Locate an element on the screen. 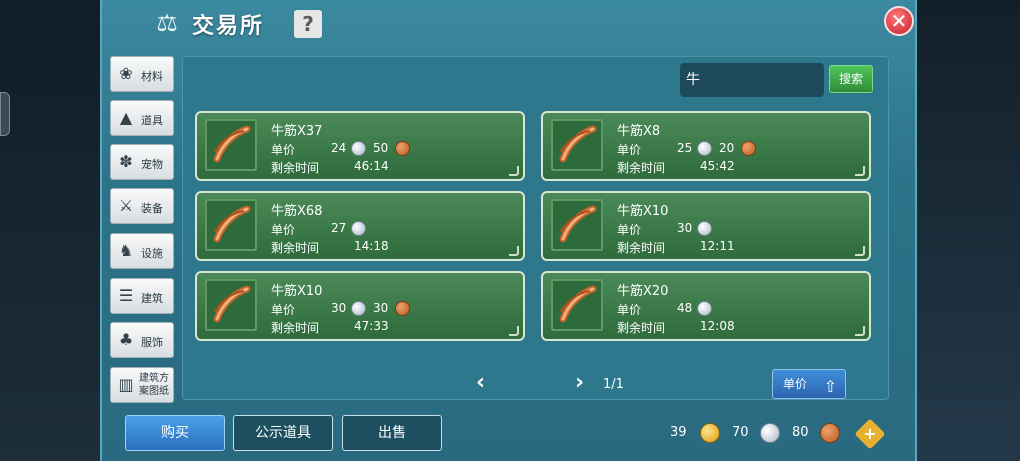 This screenshot has width=1020, height=461. page-title: 交易所 is located at coordinates (228, 26).